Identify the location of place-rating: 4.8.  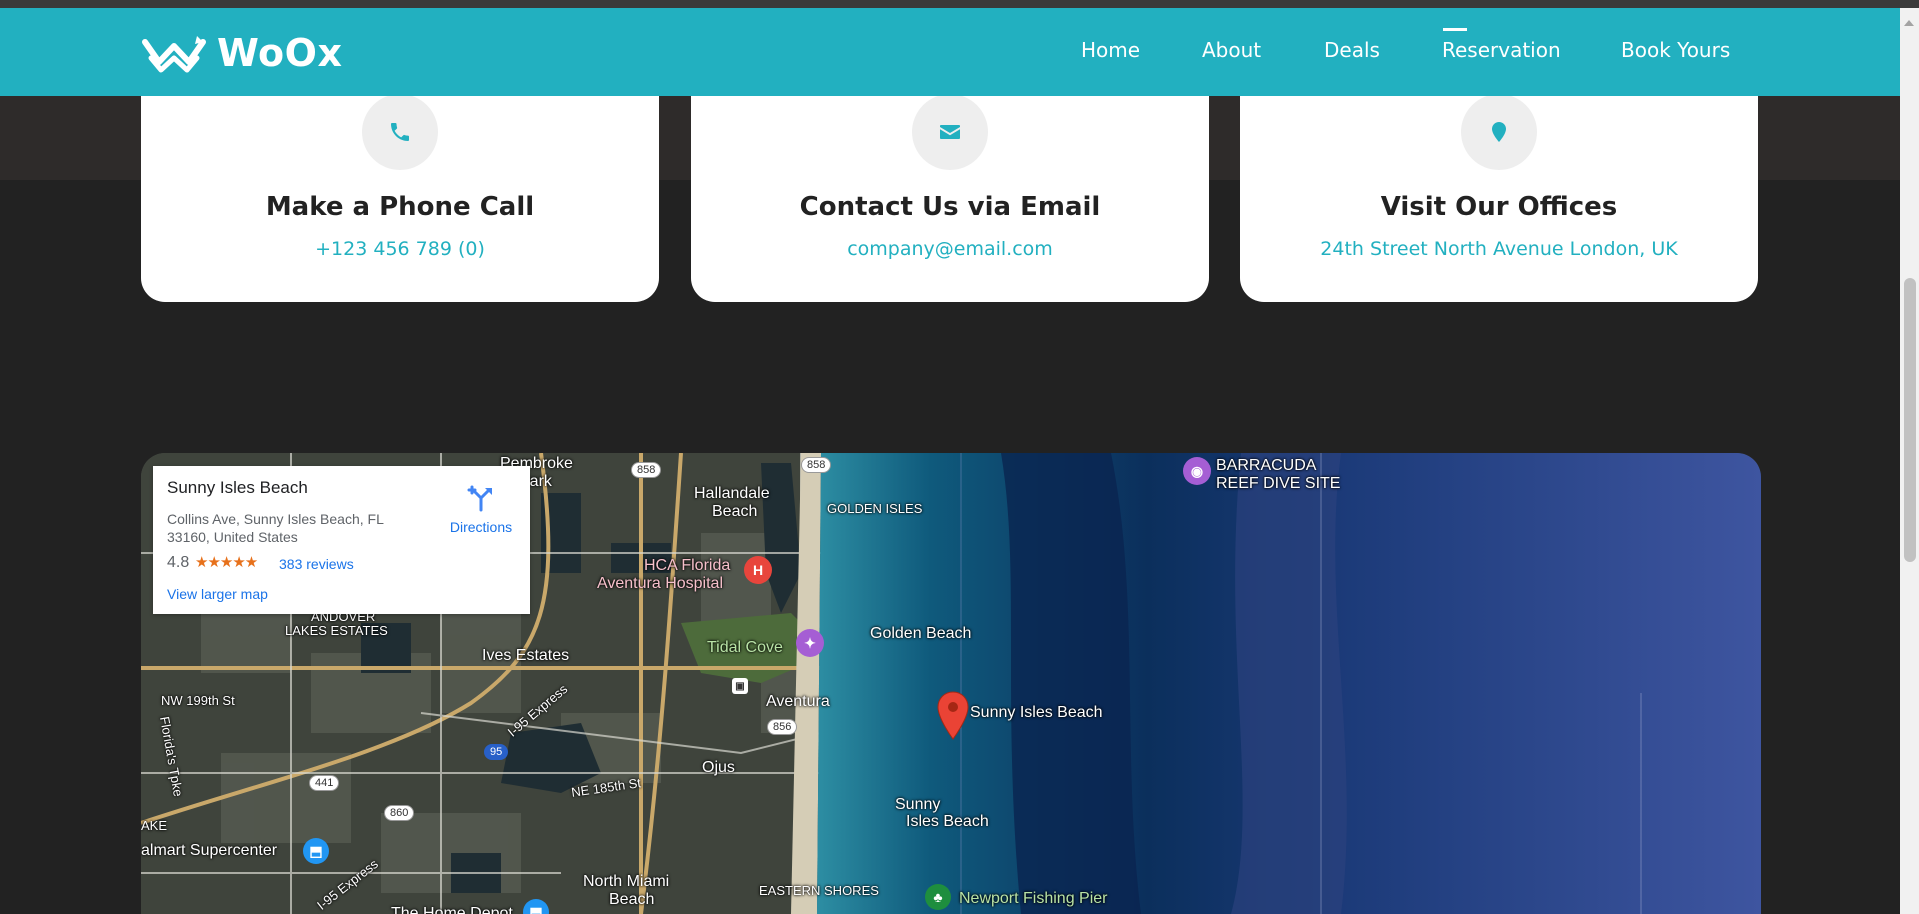
(178, 562).